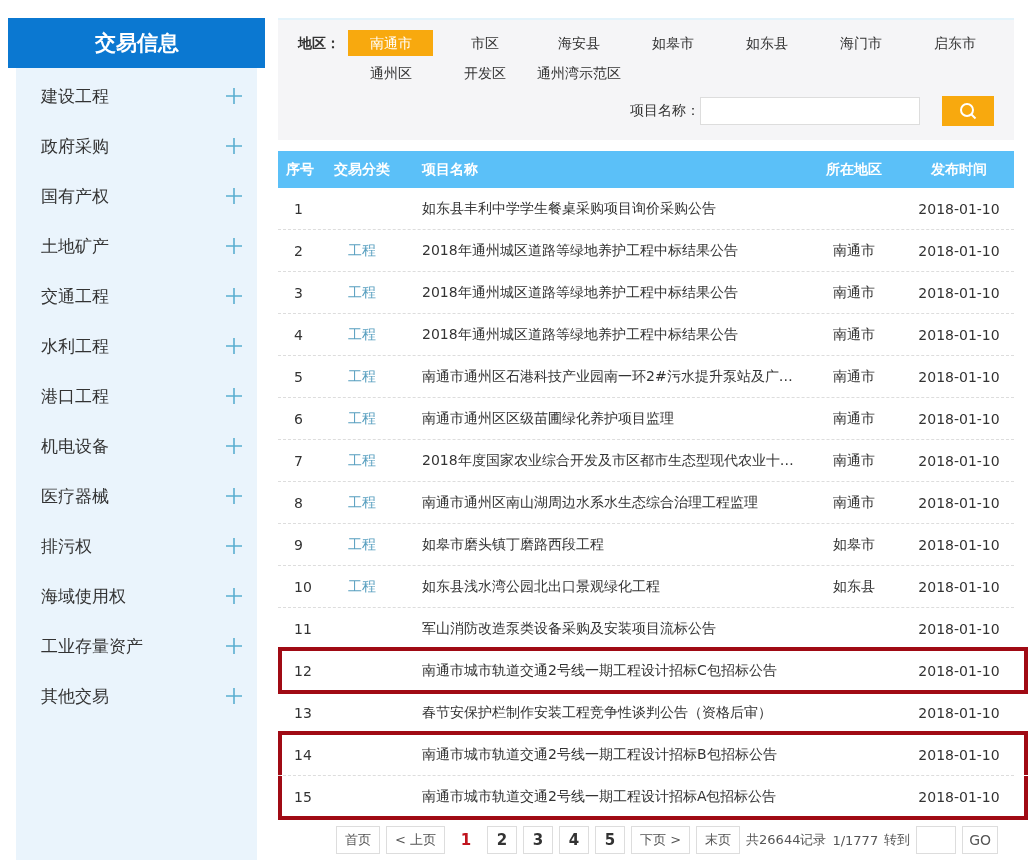 The width and height of the screenshot is (1032, 860). What do you see at coordinates (810, 111) in the screenshot?
I see `search-field` at bounding box center [810, 111].